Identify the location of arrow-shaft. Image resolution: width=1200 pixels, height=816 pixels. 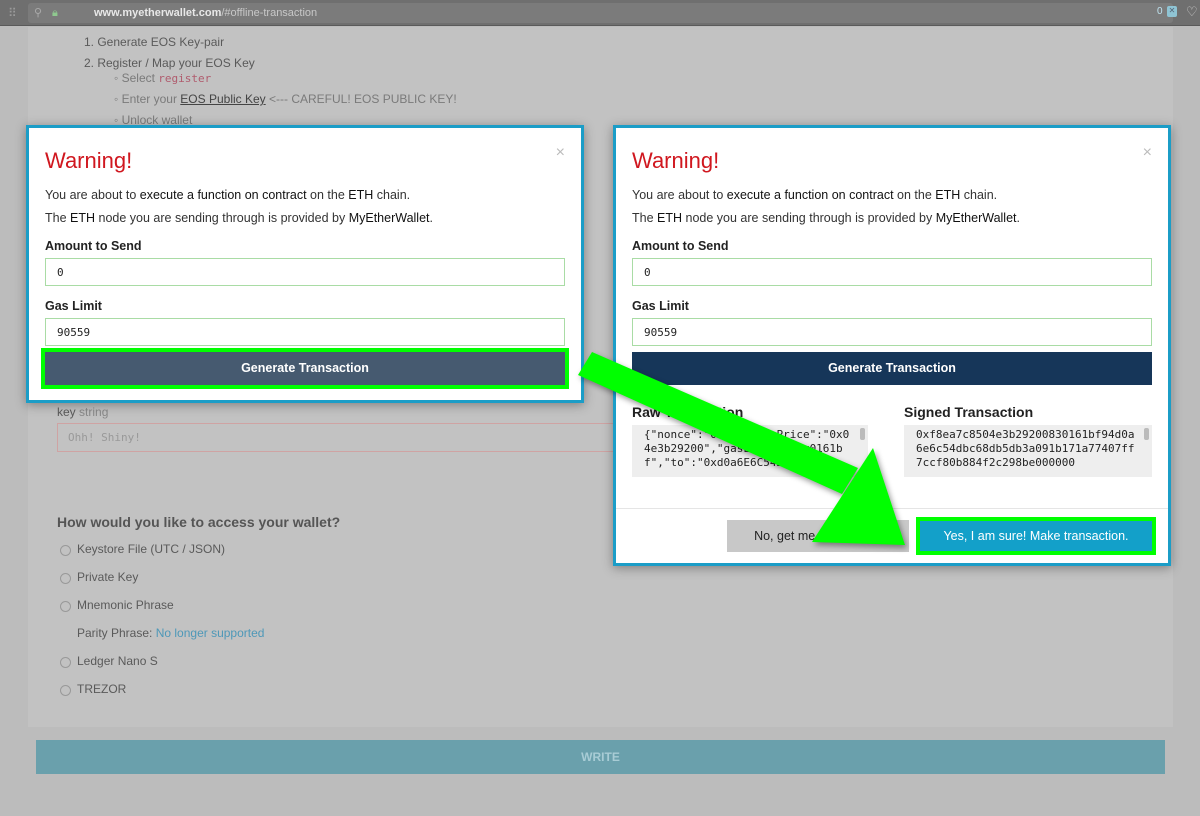
(718, 423).